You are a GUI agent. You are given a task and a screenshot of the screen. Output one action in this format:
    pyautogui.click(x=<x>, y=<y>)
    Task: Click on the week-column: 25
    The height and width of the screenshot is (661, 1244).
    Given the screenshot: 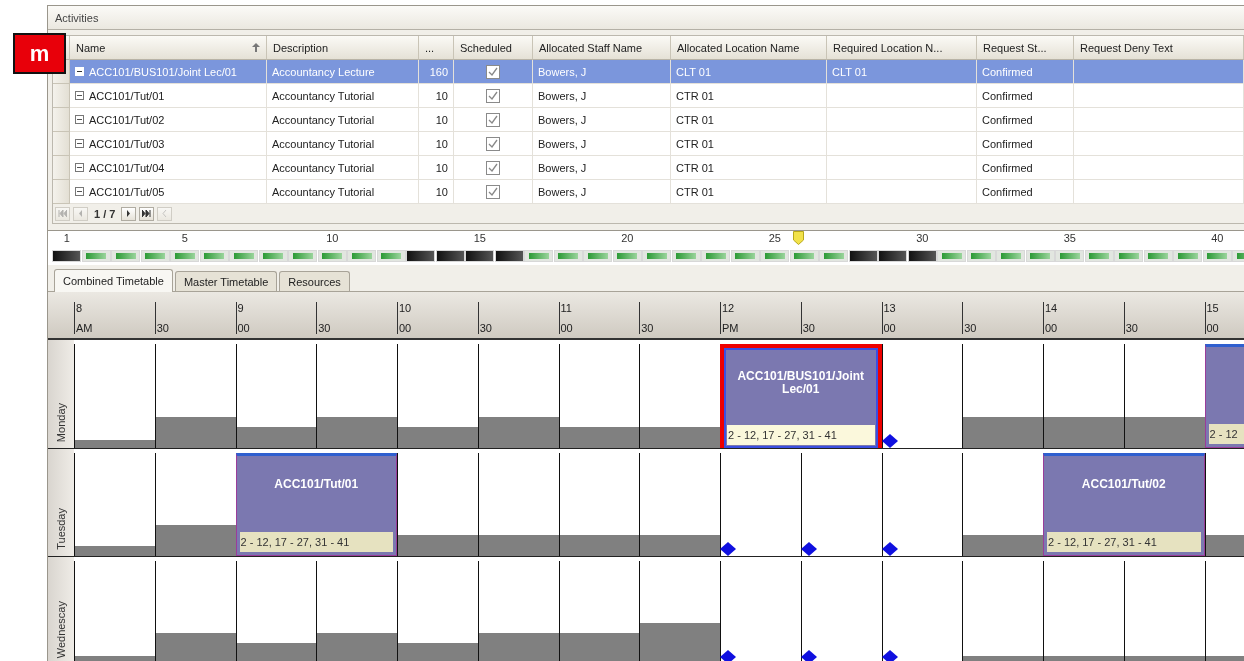 What is the action you would take?
    pyautogui.click(x=775, y=248)
    